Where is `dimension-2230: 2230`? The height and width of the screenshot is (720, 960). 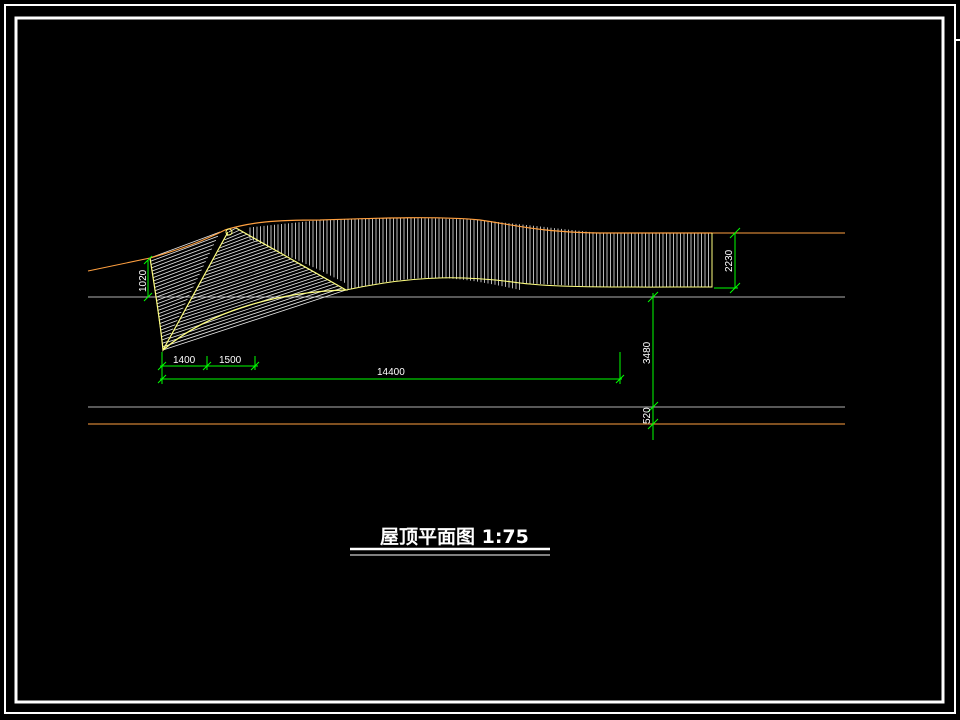
dimension-2230: 2230 is located at coordinates (727, 260).